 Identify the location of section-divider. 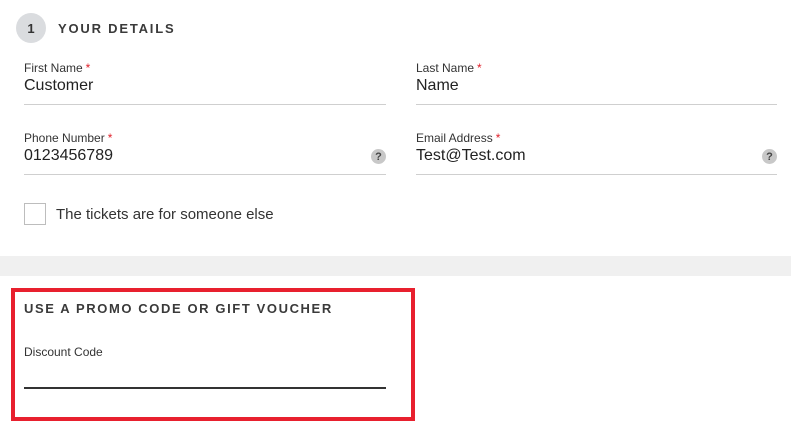
(395, 266).